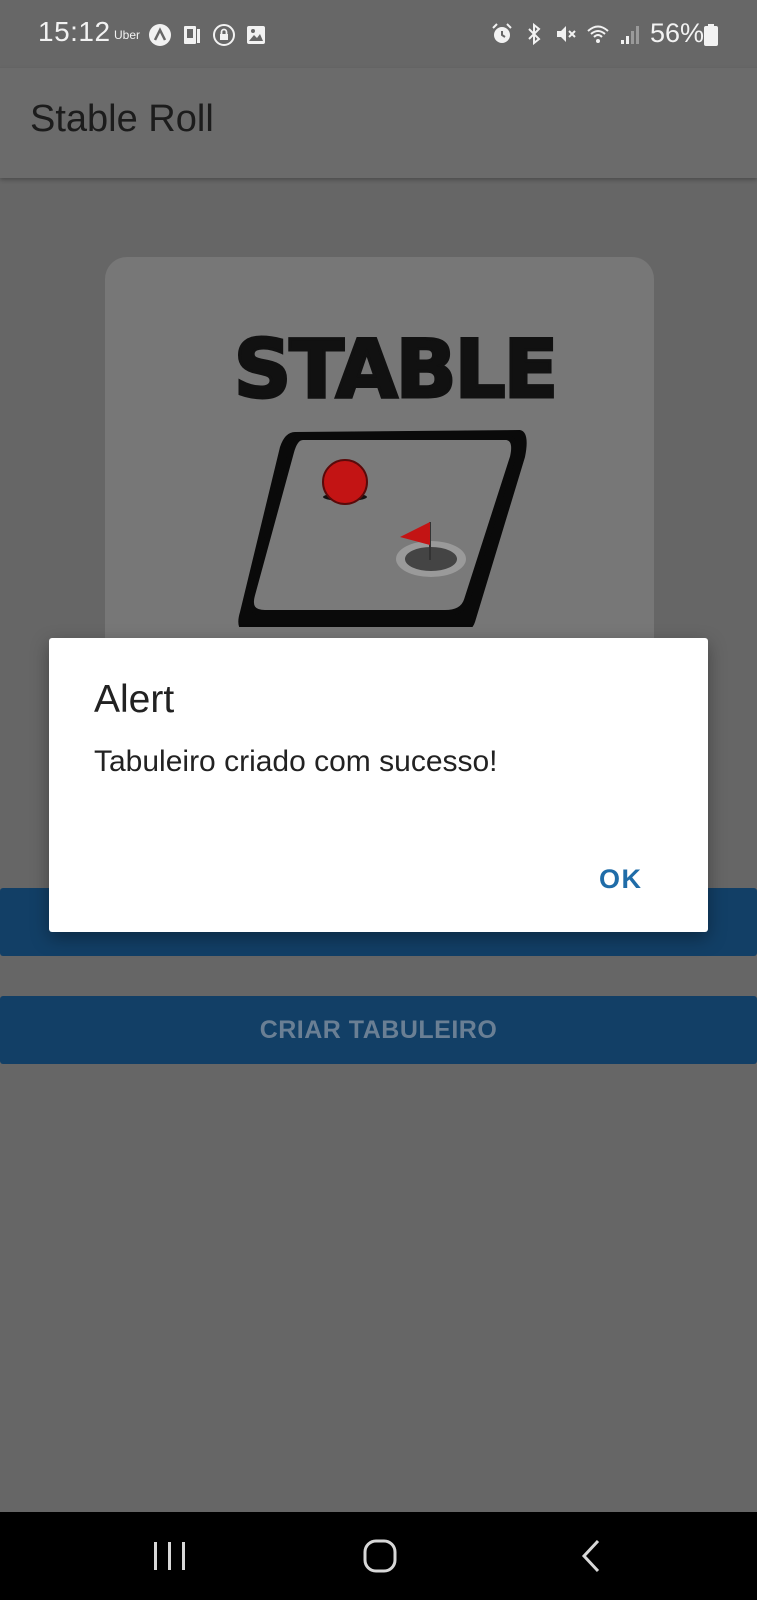 This screenshot has width=757, height=1600. What do you see at coordinates (677, 33) in the screenshot?
I see `battery-percent: 56%` at bounding box center [677, 33].